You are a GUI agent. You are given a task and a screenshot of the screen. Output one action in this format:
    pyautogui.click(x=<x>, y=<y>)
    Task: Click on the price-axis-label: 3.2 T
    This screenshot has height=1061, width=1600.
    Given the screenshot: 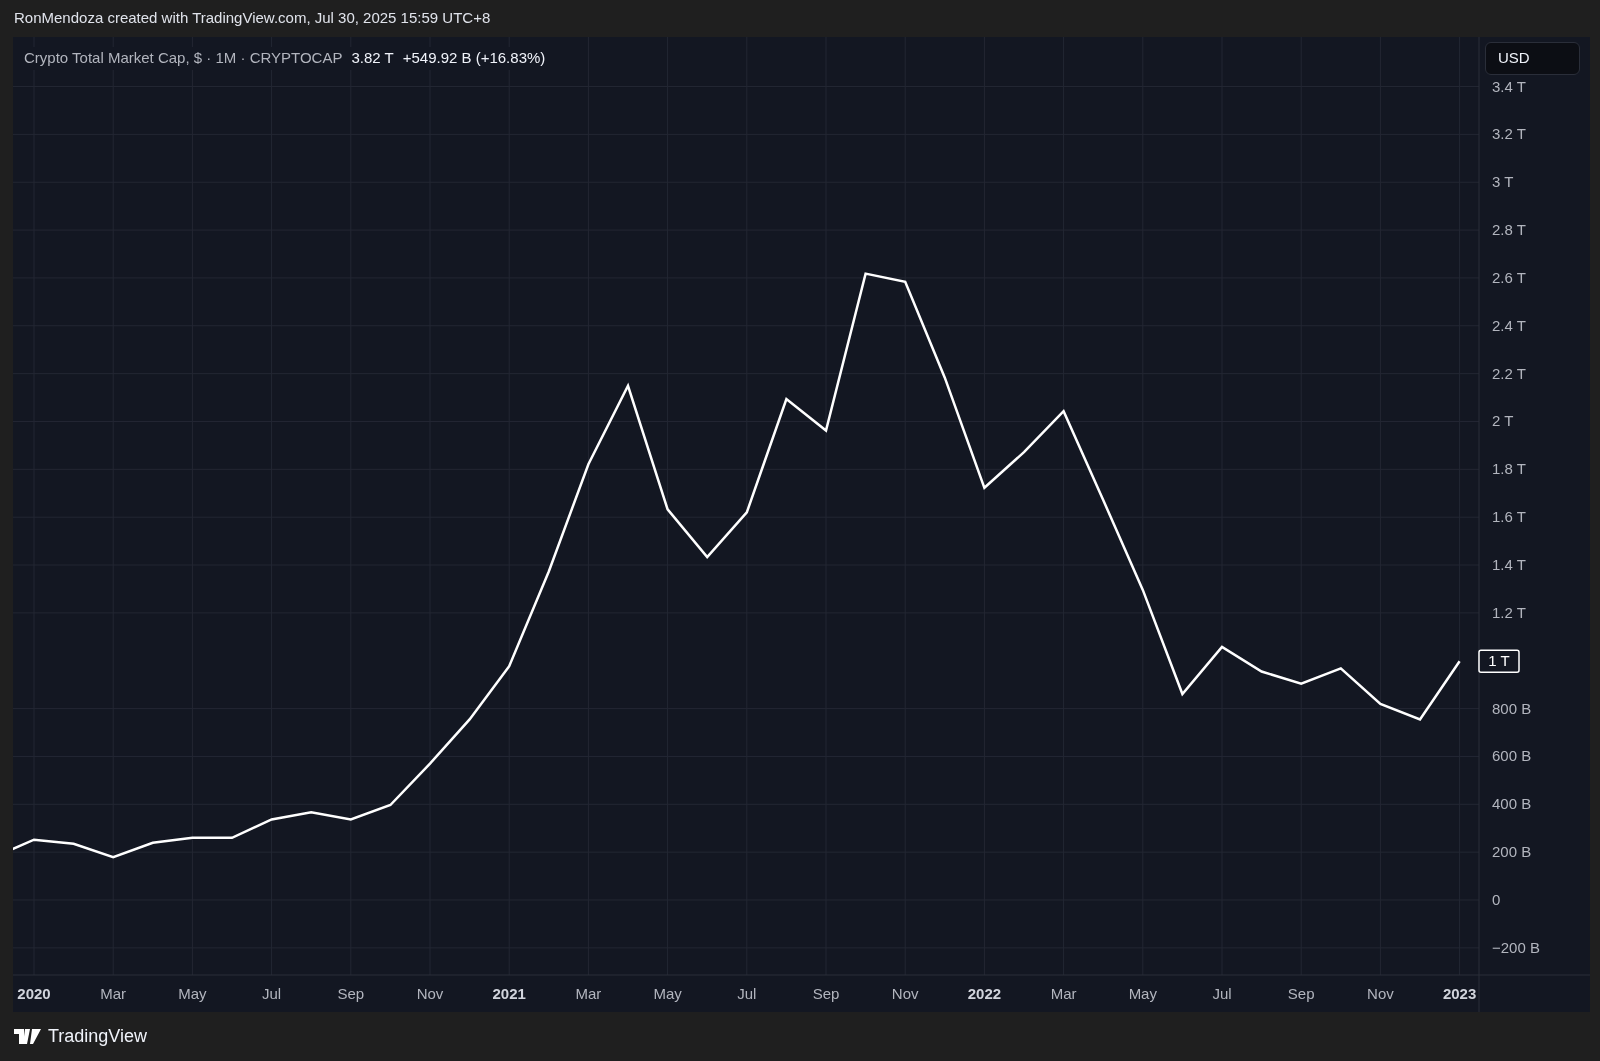 What is the action you would take?
    pyautogui.click(x=1509, y=134)
    